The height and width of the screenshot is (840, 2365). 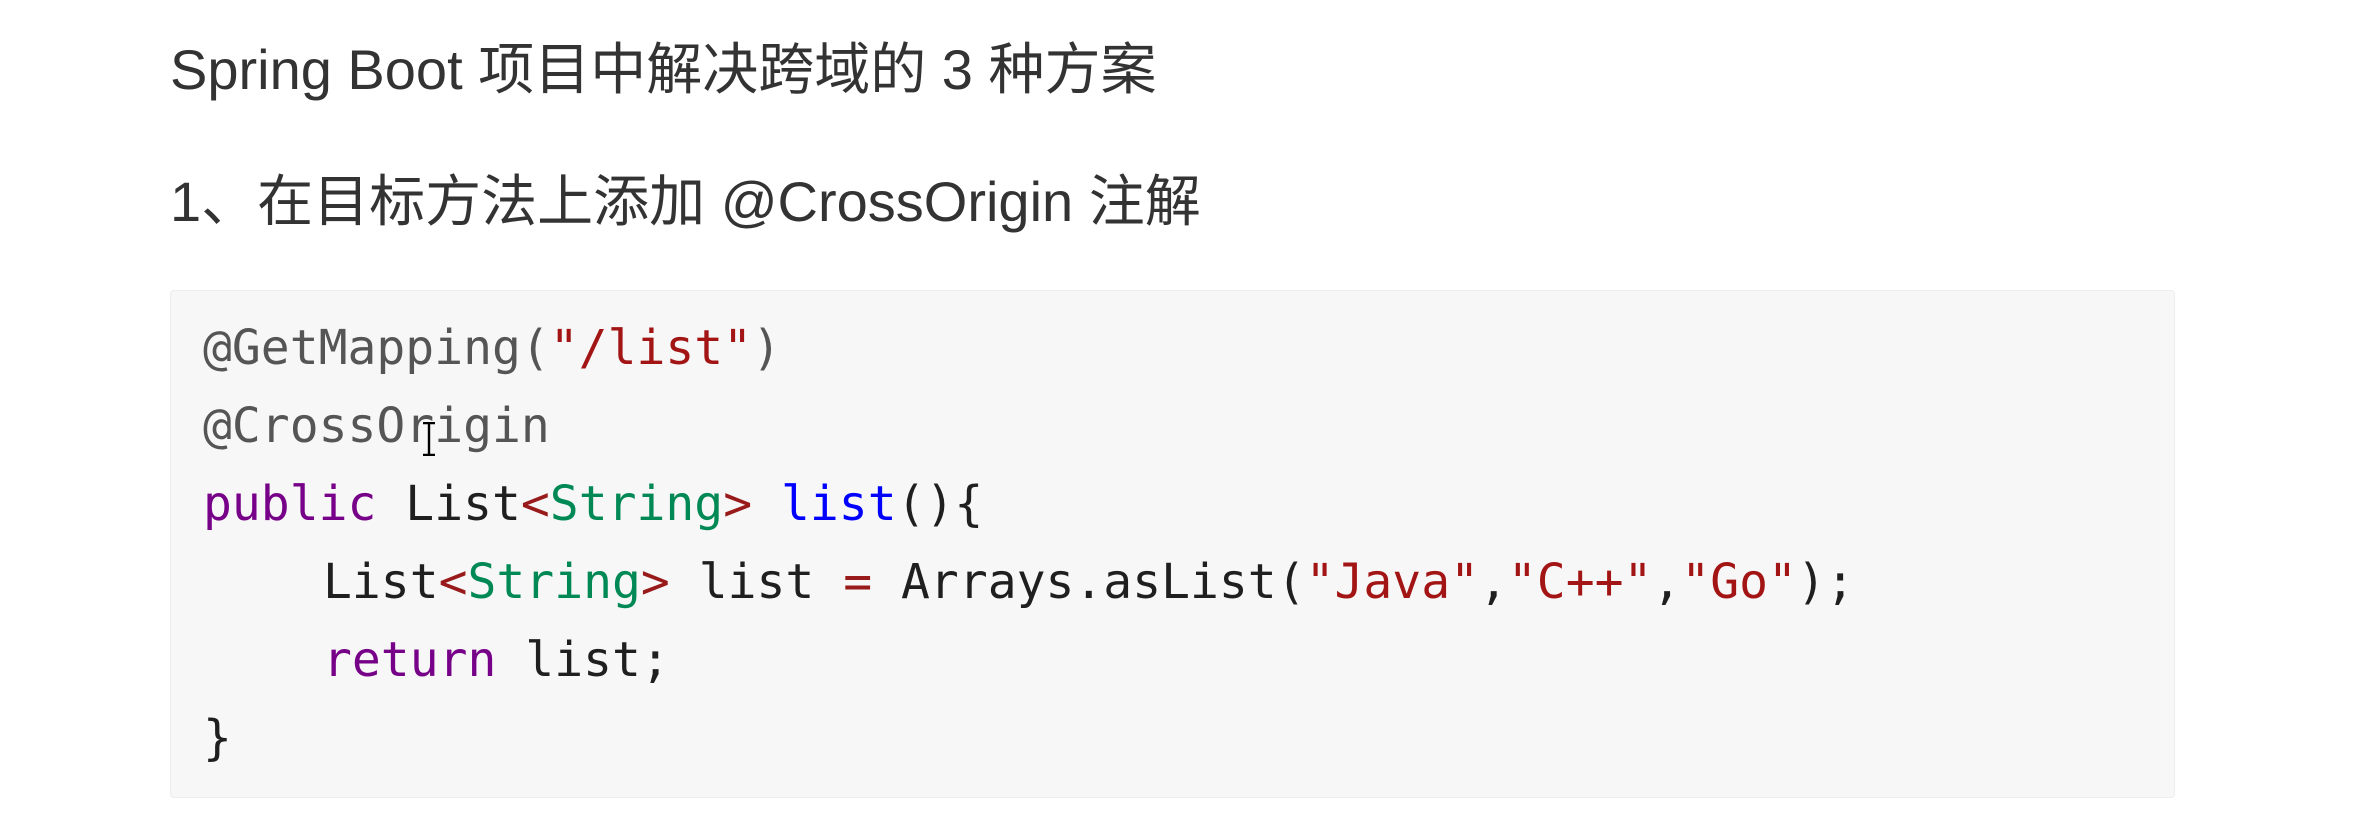 What do you see at coordinates (839, 504) in the screenshot?
I see `method-name-token: list` at bounding box center [839, 504].